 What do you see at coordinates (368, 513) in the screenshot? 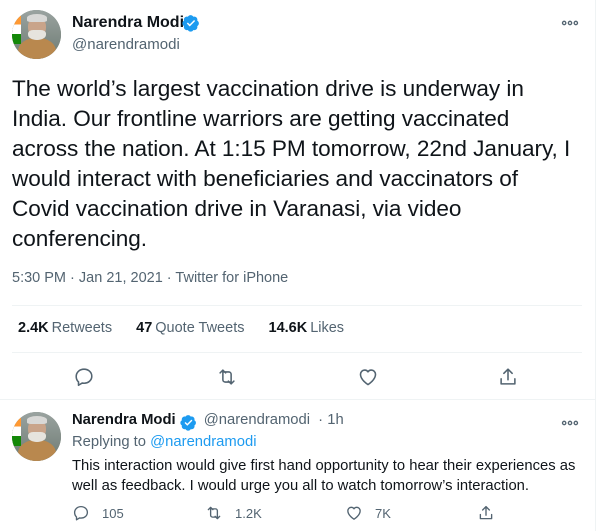
I see `reply-like-button: 7K` at bounding box center [368, 513].